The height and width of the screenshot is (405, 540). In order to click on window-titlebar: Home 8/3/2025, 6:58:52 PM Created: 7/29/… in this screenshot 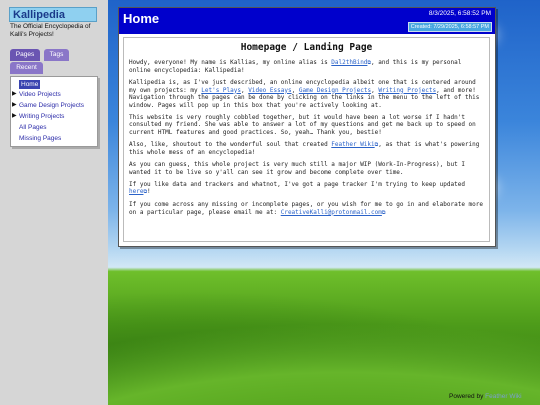, I will do `click(307, 21)`.